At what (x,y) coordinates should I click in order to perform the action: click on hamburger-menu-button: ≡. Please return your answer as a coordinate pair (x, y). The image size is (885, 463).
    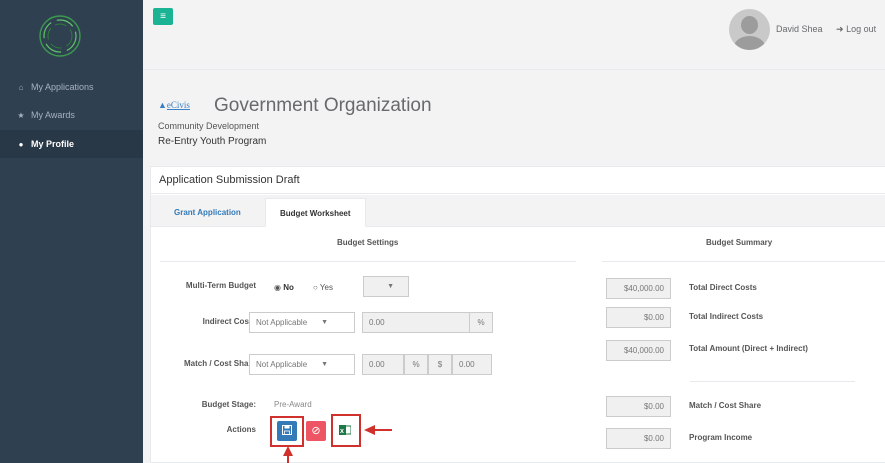
    Looking at the image, I should click on (163, 16).